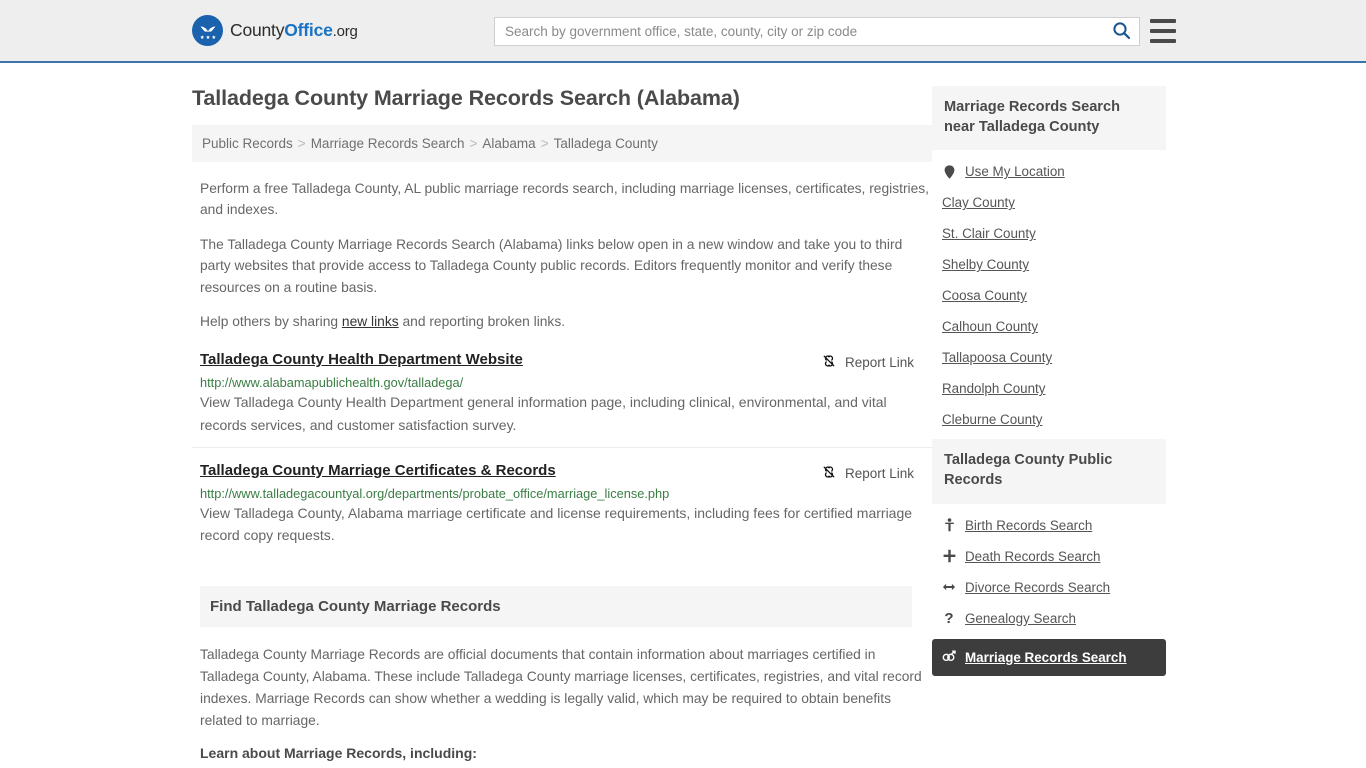 This screenshot has height=768, width=1366. I want to click on sidebar-item-cleburne-county: Cleburne County, so click(1049, 419).